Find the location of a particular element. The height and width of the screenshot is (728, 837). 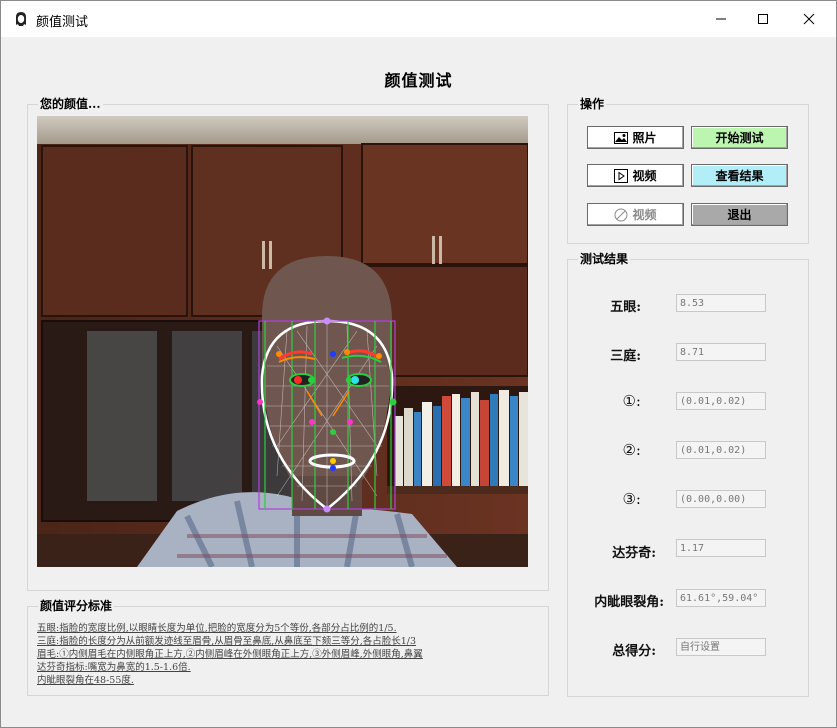

minimize-button is located at coordinates (721, 19).